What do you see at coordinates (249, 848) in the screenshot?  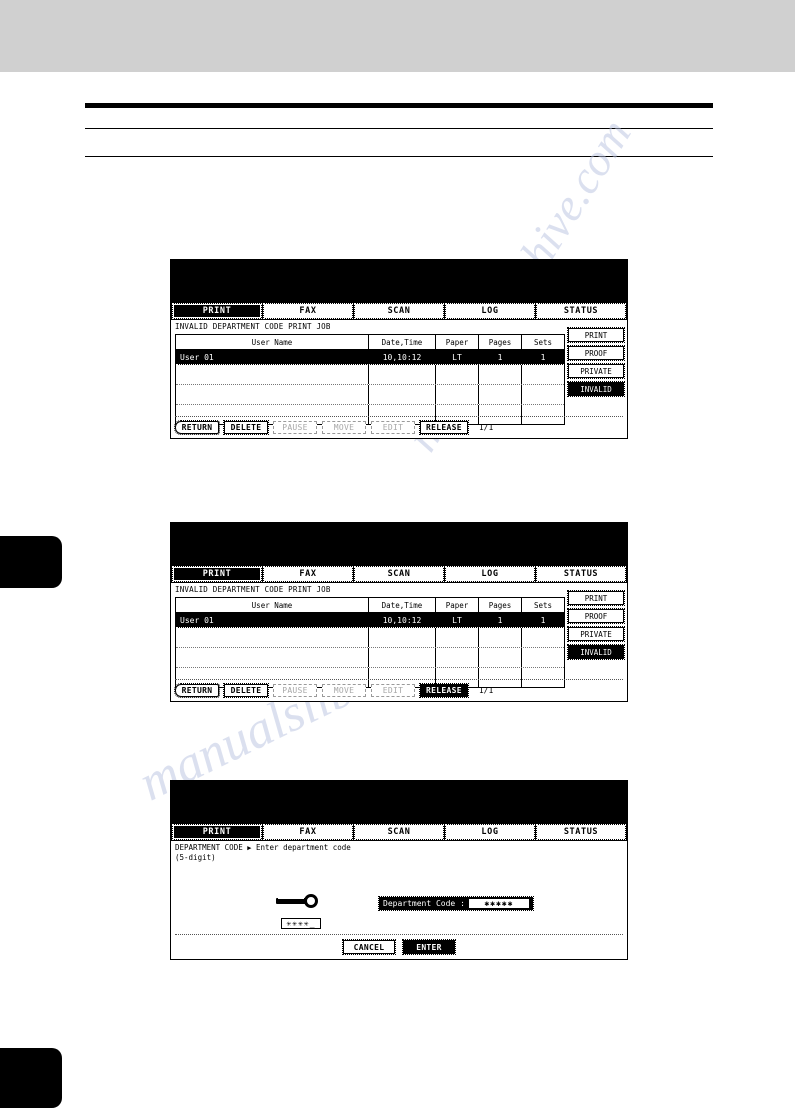 I see `arrow-right-icon: ▶` at bounding box center [249, 848].